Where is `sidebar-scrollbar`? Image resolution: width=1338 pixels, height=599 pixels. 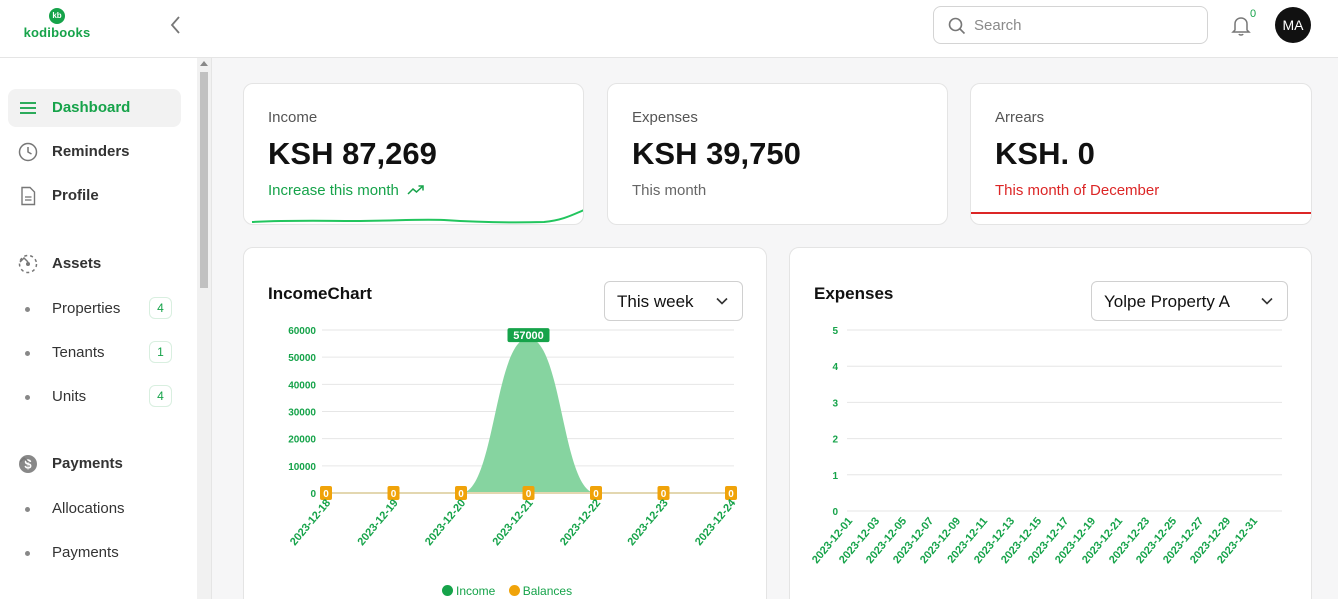 sidebar-scrollbar is located at coordinates (204, 328).